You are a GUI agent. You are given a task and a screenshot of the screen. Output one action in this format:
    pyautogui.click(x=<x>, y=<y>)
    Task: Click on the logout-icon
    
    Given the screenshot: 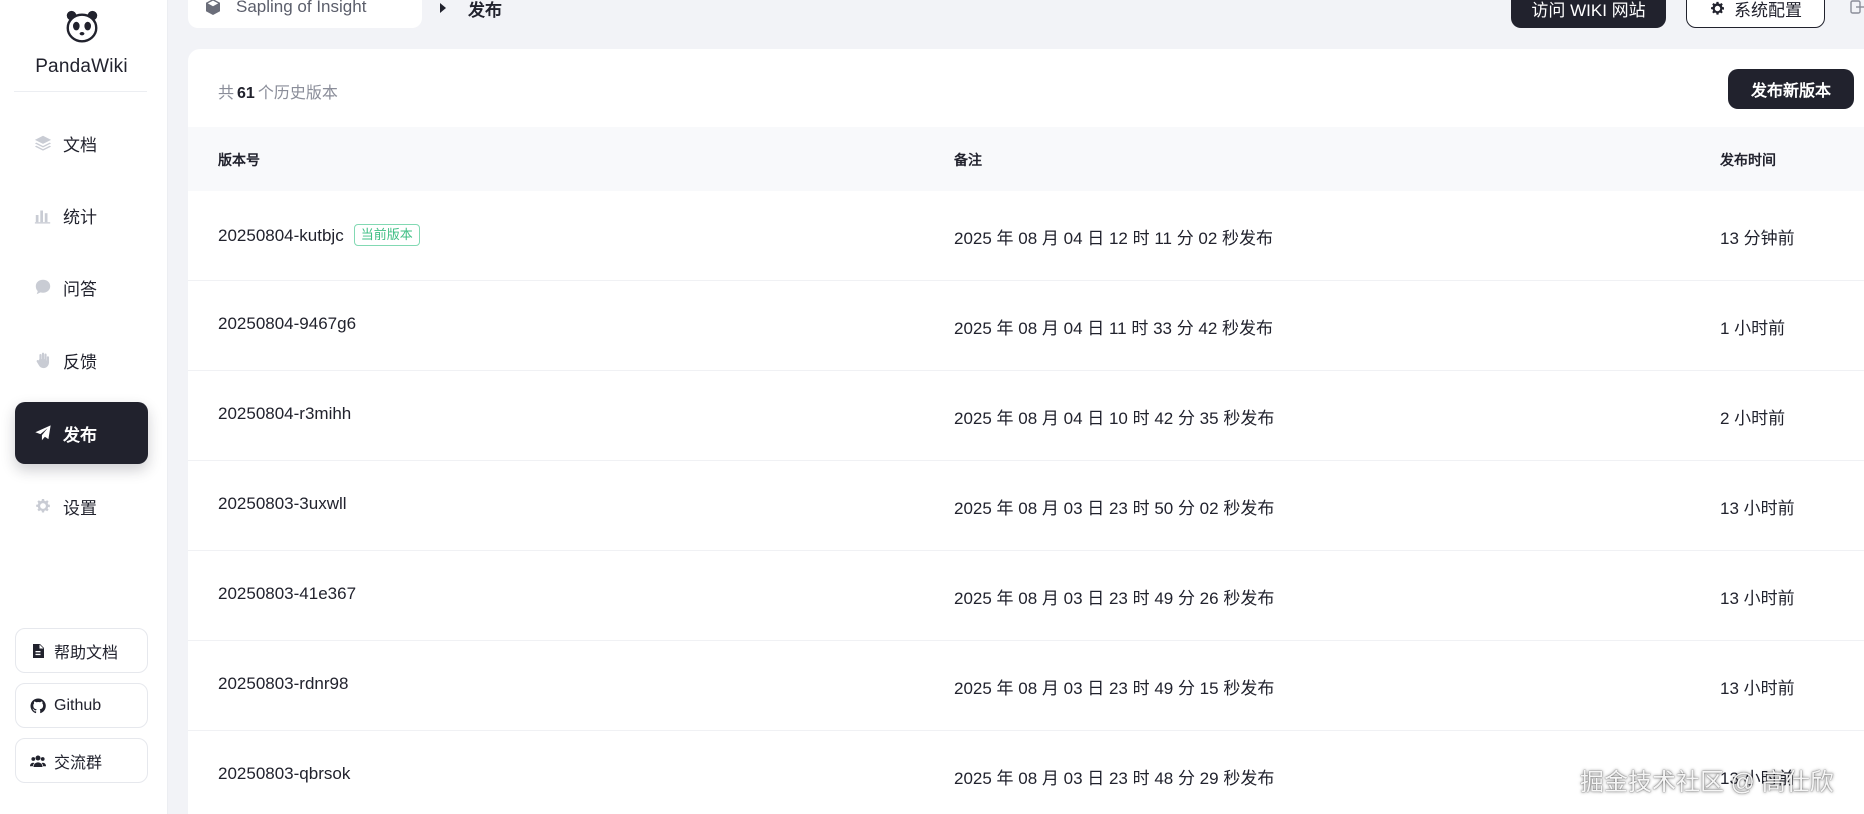 What is the action you would take?
    pyautogui.click(x=1857, y=8)
    